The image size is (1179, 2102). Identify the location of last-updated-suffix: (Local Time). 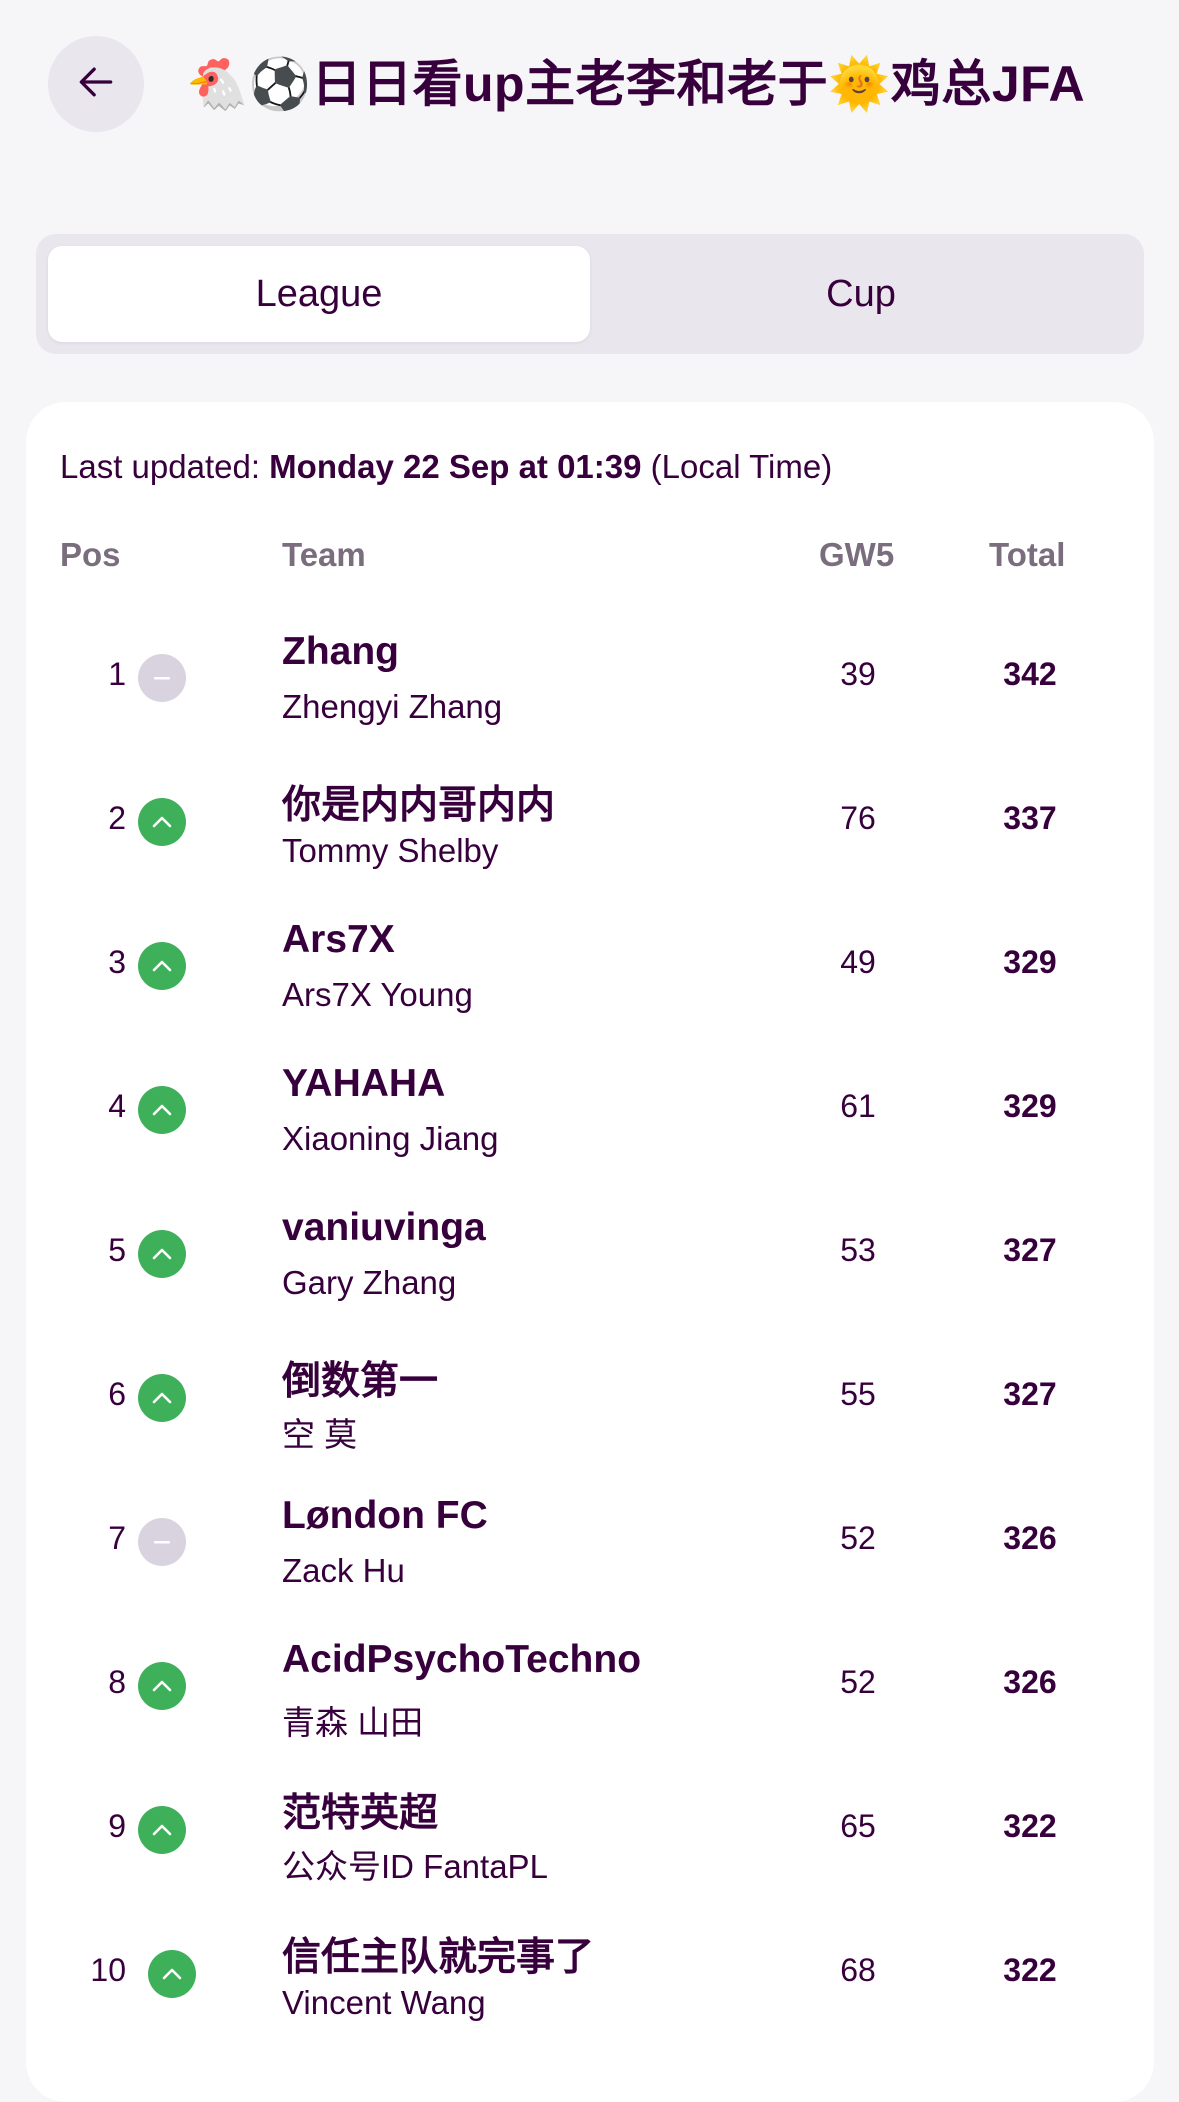
(737, 466).